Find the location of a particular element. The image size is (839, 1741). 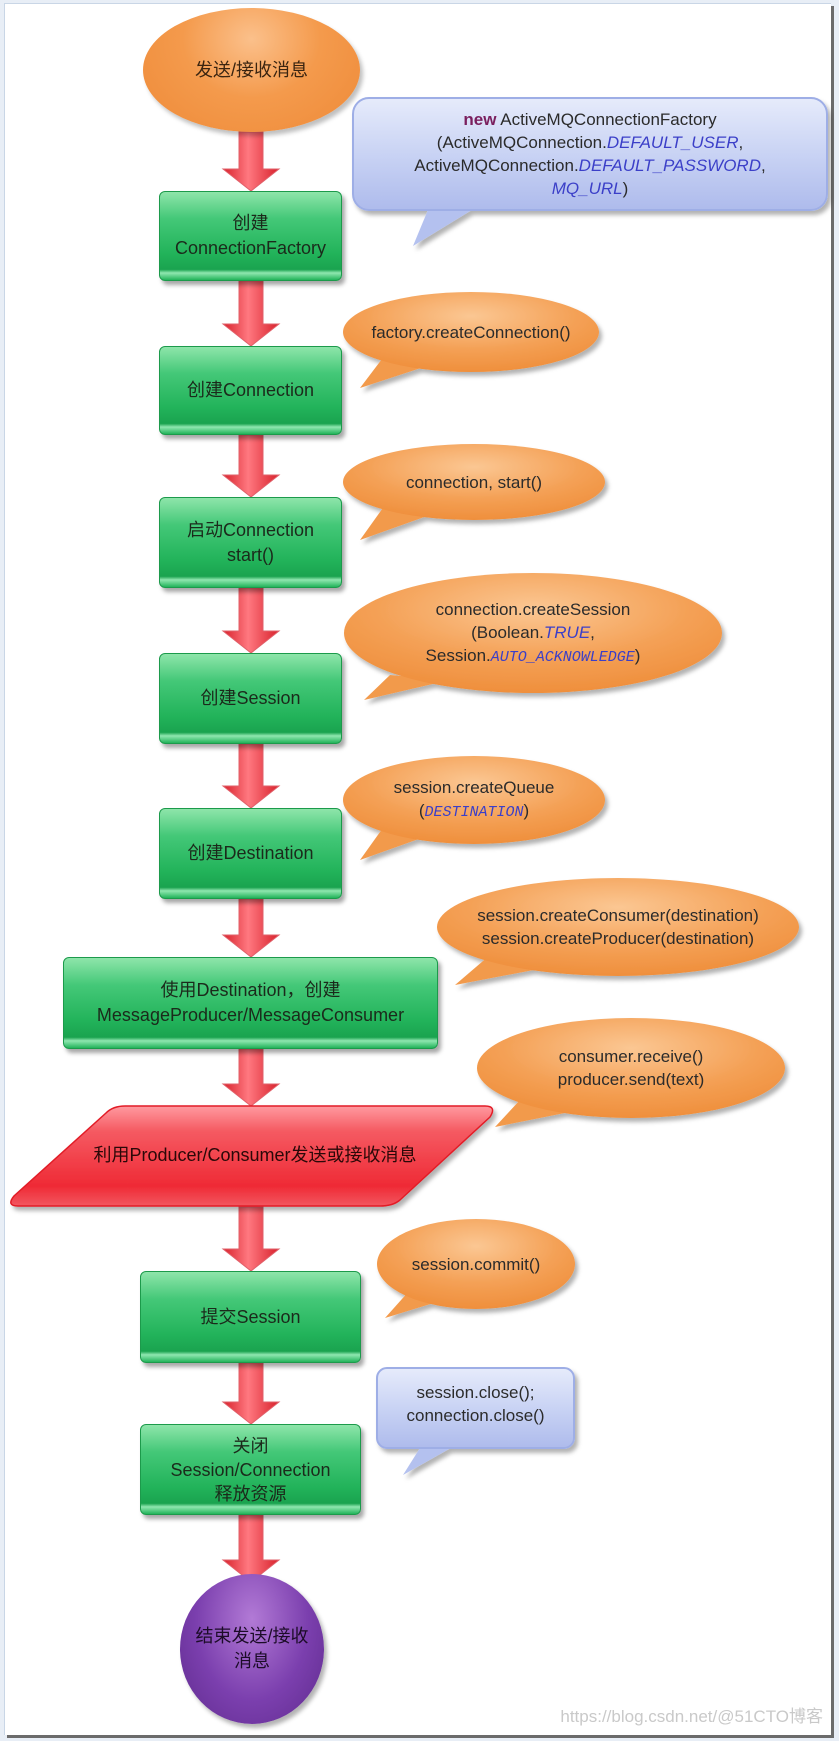

note-text: connection, start() is located at coordinates (474, 482).